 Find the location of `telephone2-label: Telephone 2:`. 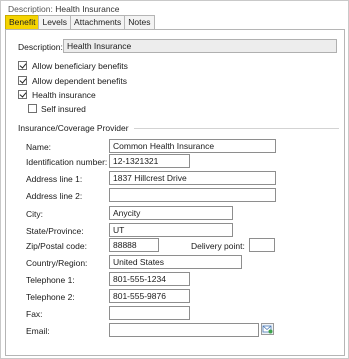

telephone2-label: Telephone 2: is located at coordinates (50, 297).